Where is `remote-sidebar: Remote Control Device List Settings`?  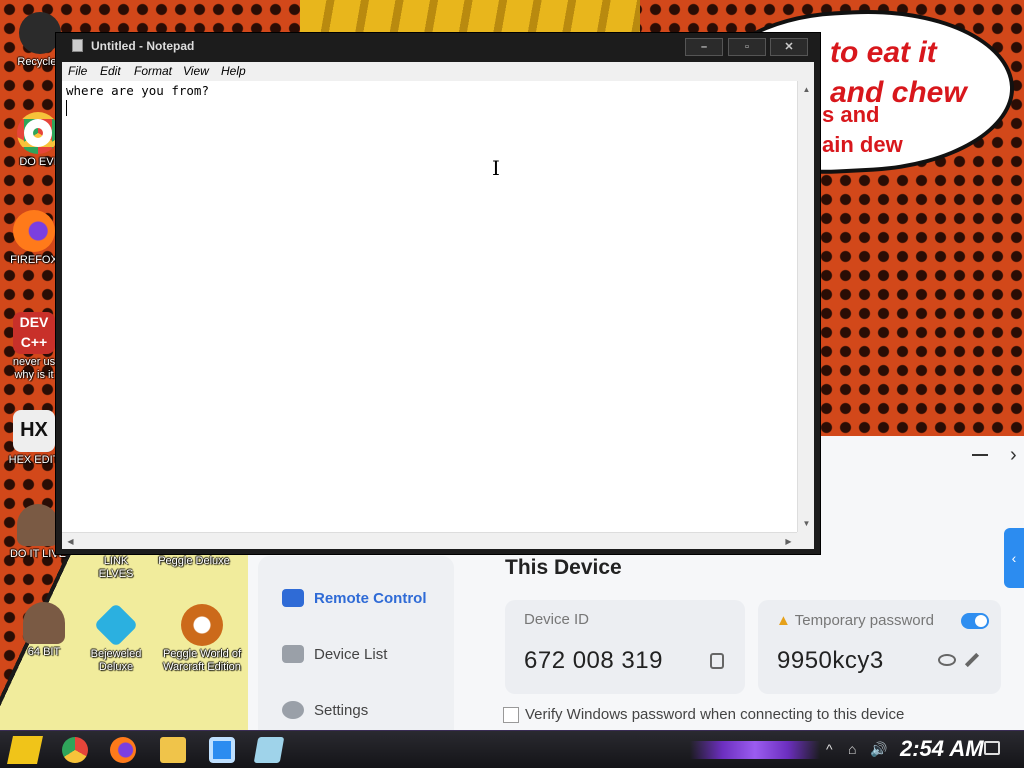 remote-sidebar: Remote Control Device List Settings is located at coordinates (356, 644).